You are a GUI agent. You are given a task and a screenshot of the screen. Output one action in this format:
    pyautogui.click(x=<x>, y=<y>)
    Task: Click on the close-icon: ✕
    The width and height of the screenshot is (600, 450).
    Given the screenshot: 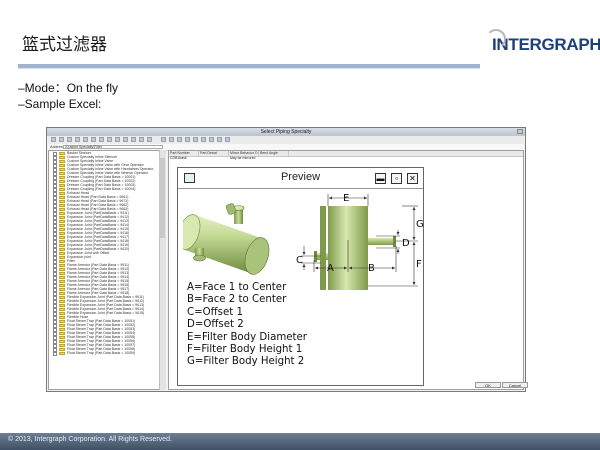 What is the action you would take?
    pyautogui.click(x=412, y=178)
    